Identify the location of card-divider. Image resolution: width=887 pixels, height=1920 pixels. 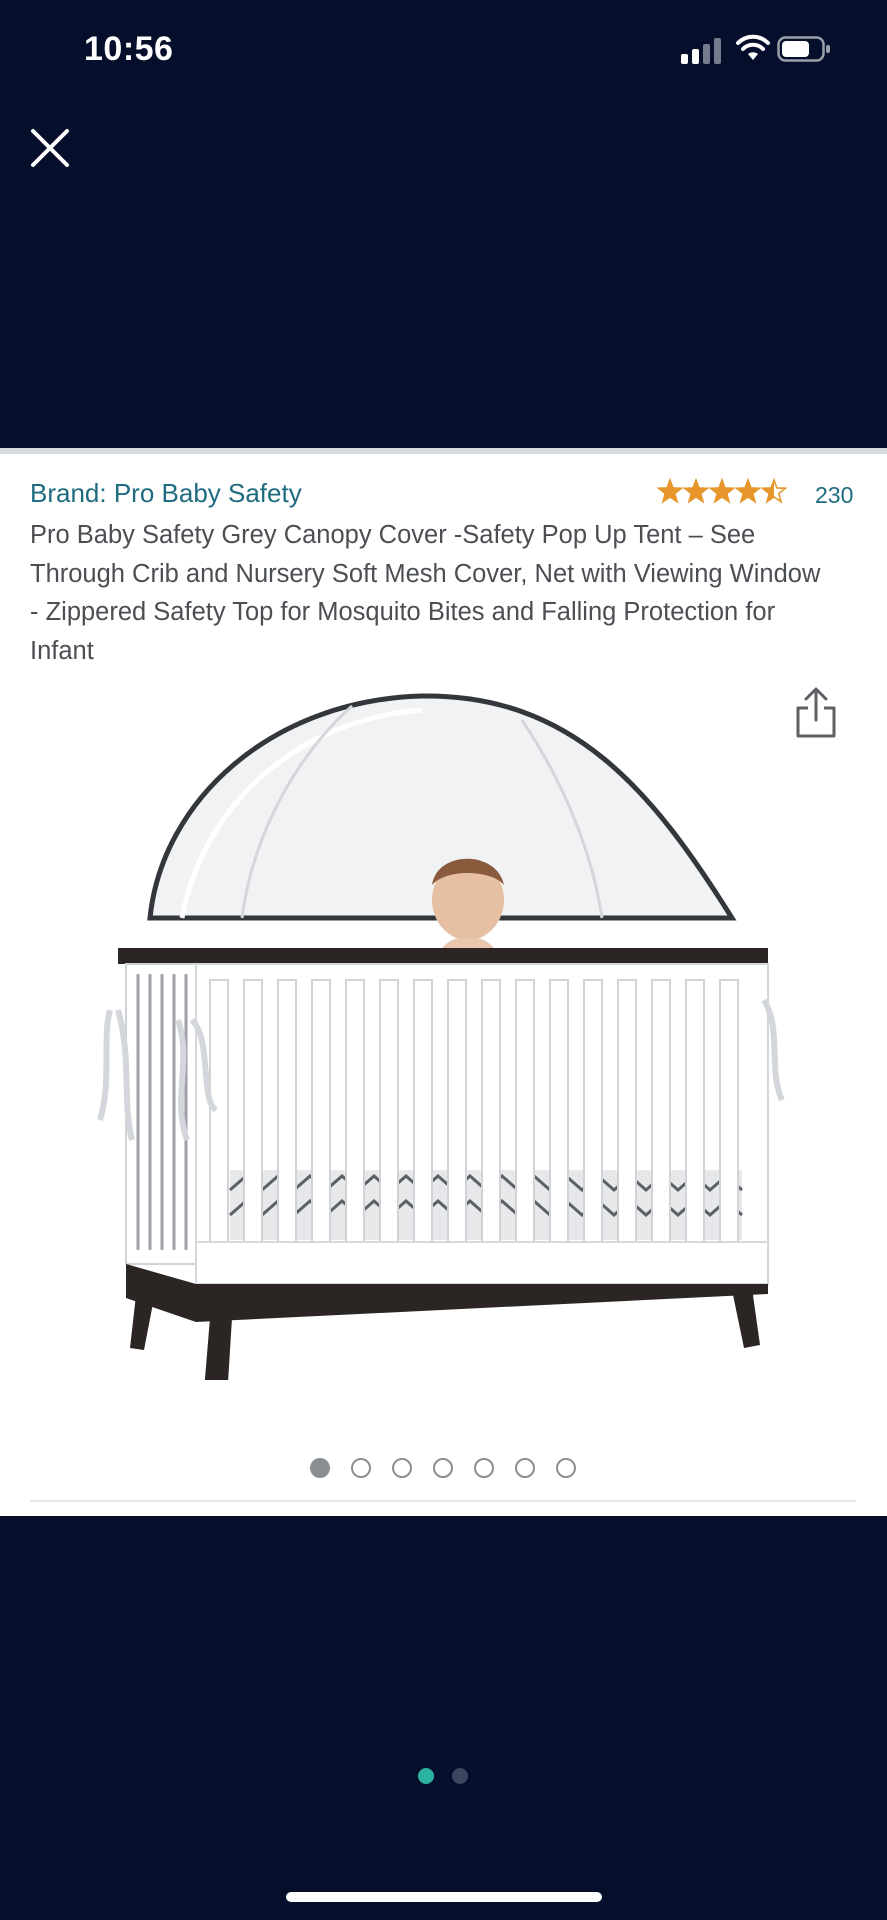
(443, 1501).